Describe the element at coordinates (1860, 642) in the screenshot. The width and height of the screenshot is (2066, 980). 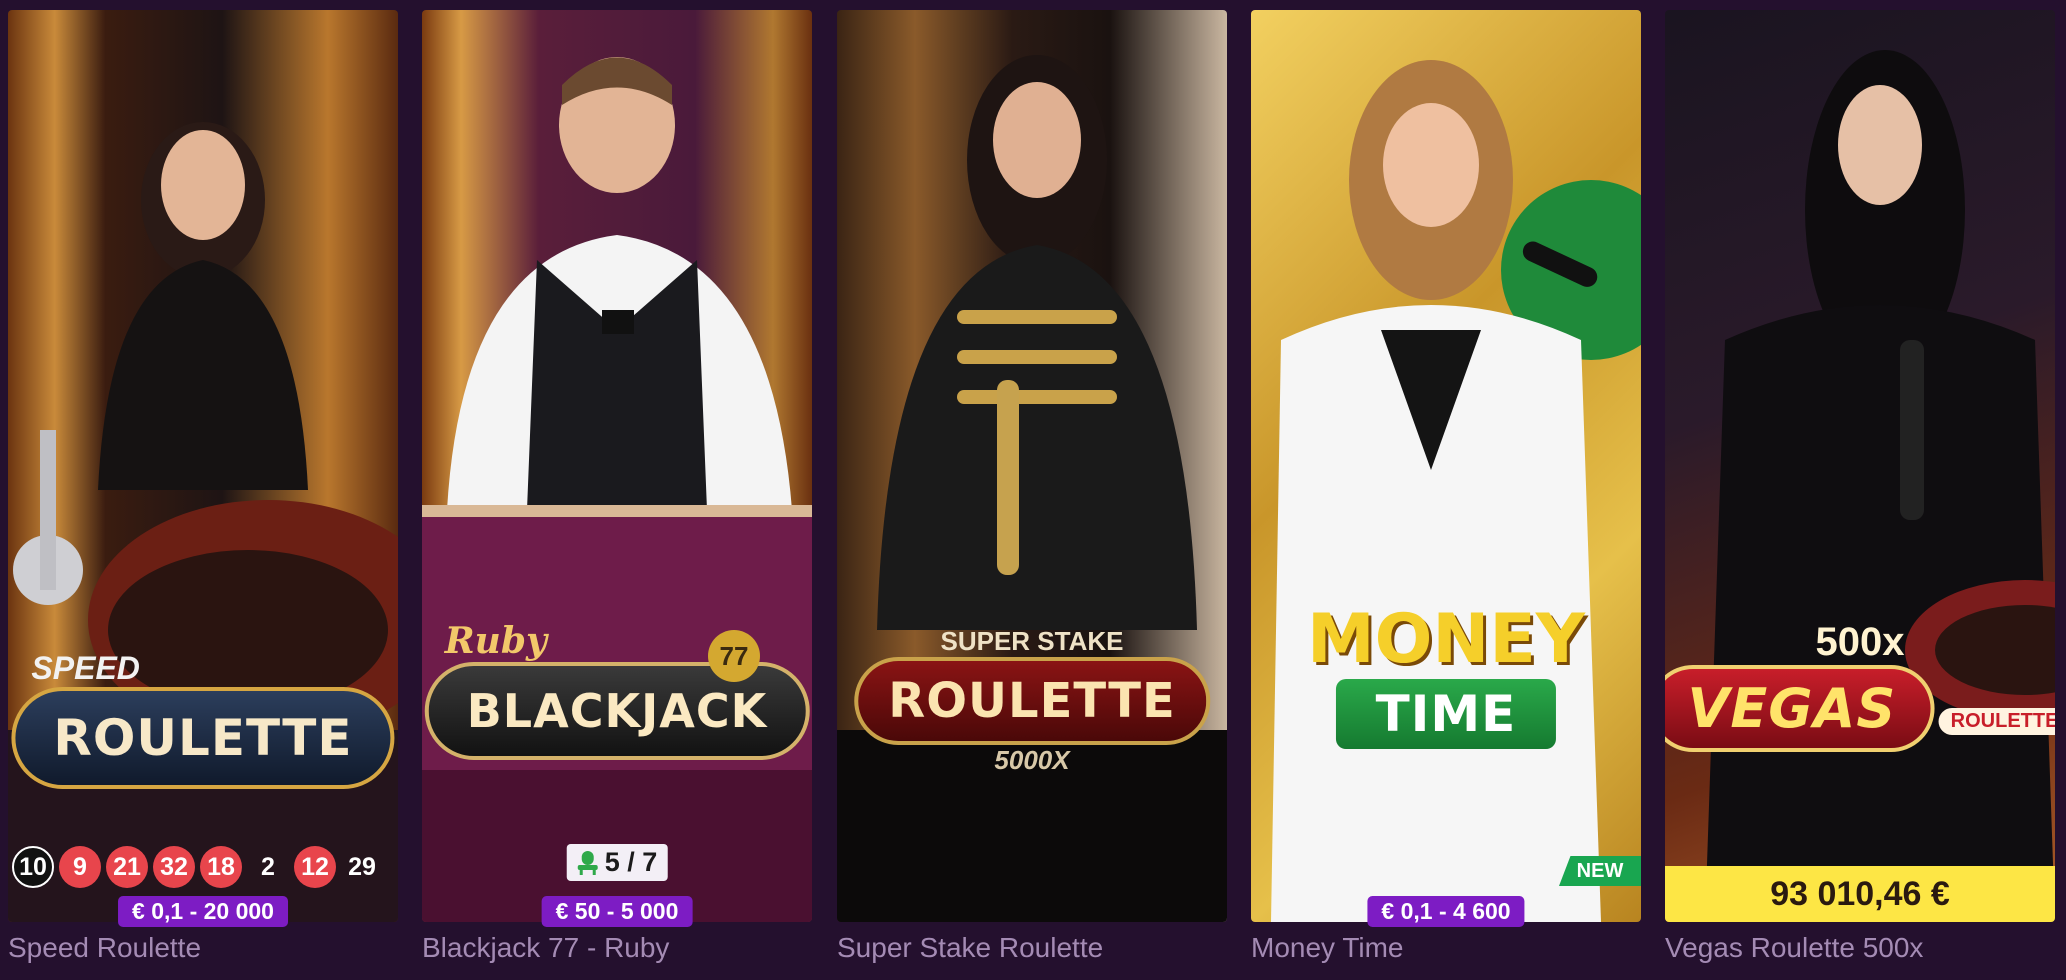
I see `logo-prefix: 500x` at that location.